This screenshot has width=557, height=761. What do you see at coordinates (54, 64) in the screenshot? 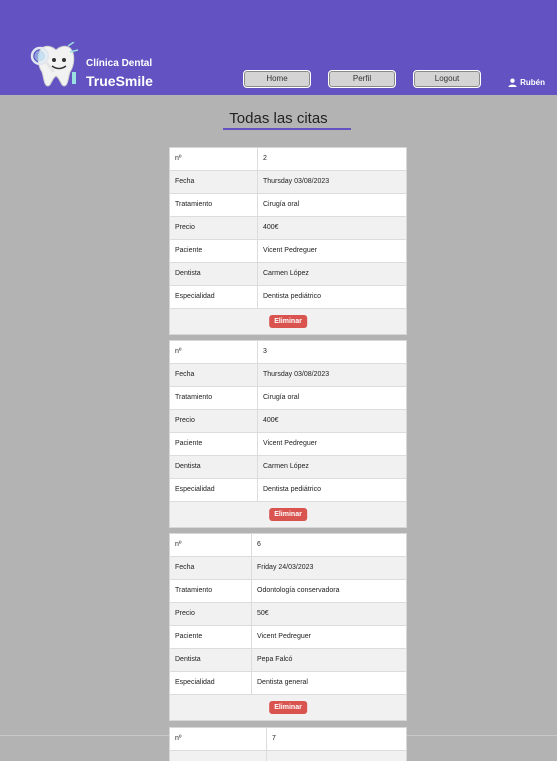
I see `tooth-logo-icon` at bounding box center [54, 64].